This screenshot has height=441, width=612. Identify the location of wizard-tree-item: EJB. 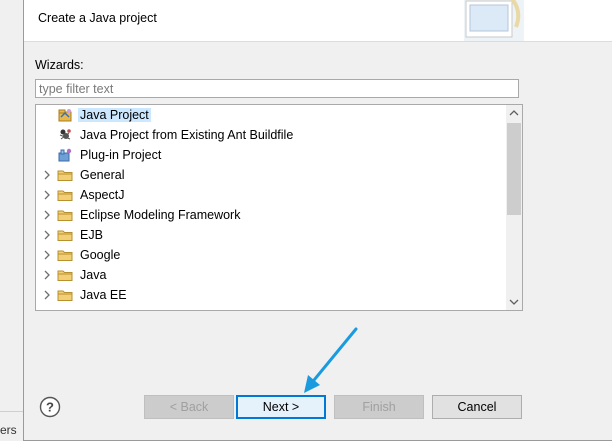
(270, 235).